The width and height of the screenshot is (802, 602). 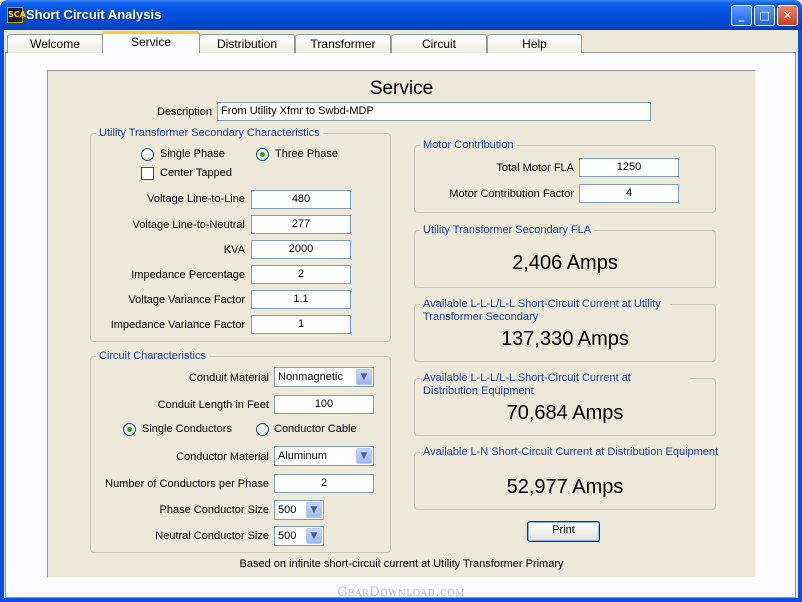 I want to click on watermark: GearDownload.com, so click(x=401, y=592).